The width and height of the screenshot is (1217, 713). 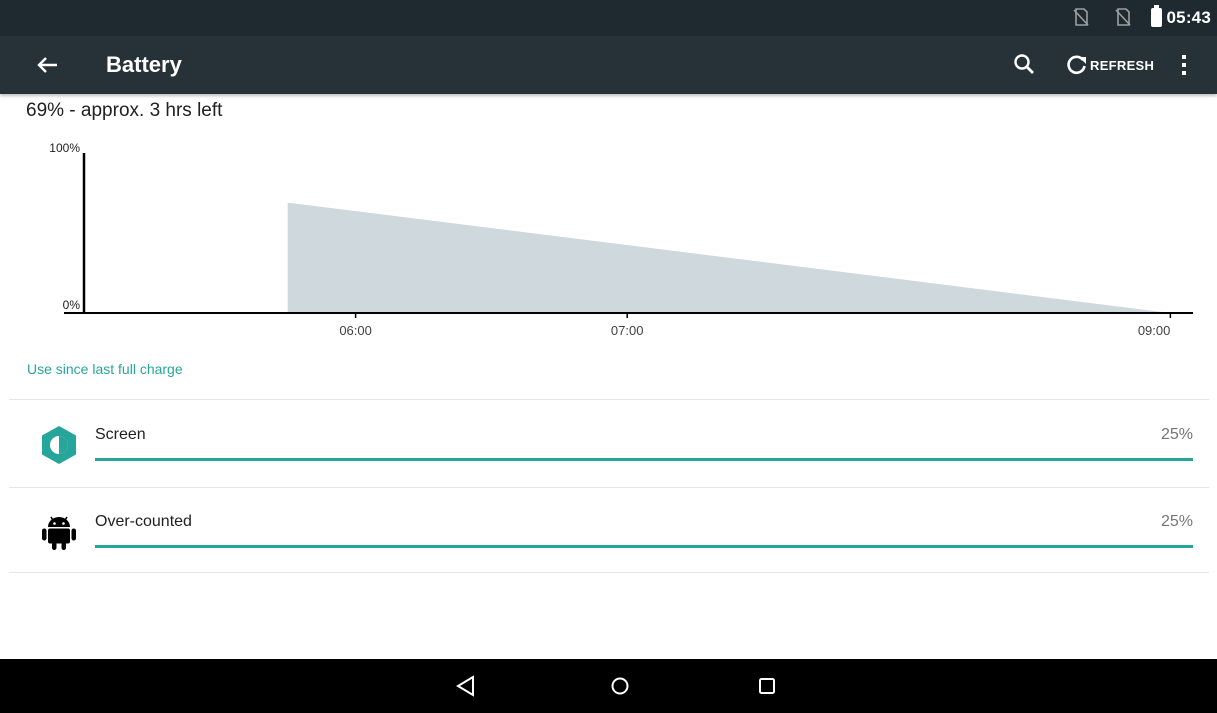 What do you see at coordinates (729, 257) in the screenshot?
I see `battery-level-area` at bounding box center [729, 257].